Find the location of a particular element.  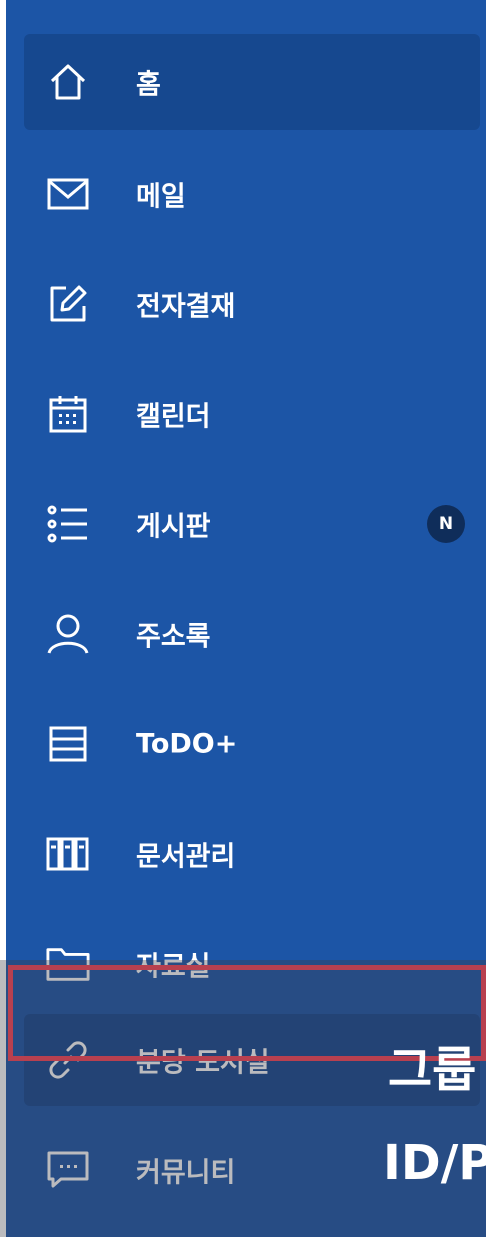

sidebar-item-calendar: 캘린더 is located at coordinates (252, 414).